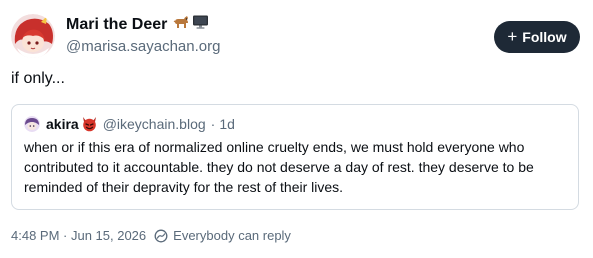  Describe the element at coordinates (117, 24) in the screenshot. I see `author-name-text: Mari the Deer` at that location.